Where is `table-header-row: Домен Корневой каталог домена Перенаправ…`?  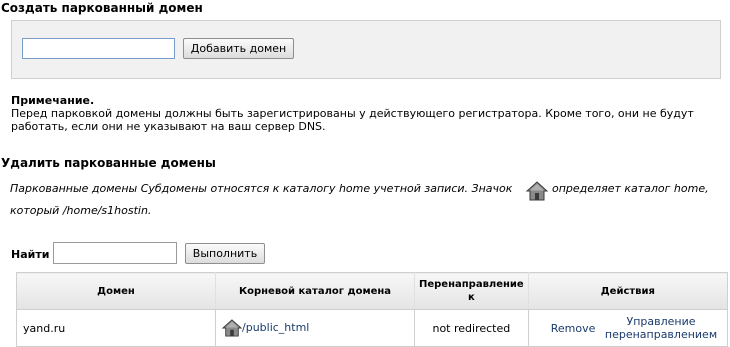 table-header-row: Домен Корневой каталог домена Перенаправ… is located at coordinates (372, 291).